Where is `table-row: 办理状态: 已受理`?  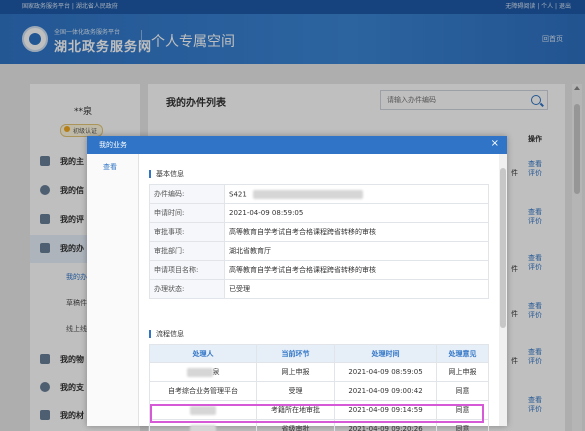
table-row: 办理状态: 已受理 is located at coordinates (319, 289).